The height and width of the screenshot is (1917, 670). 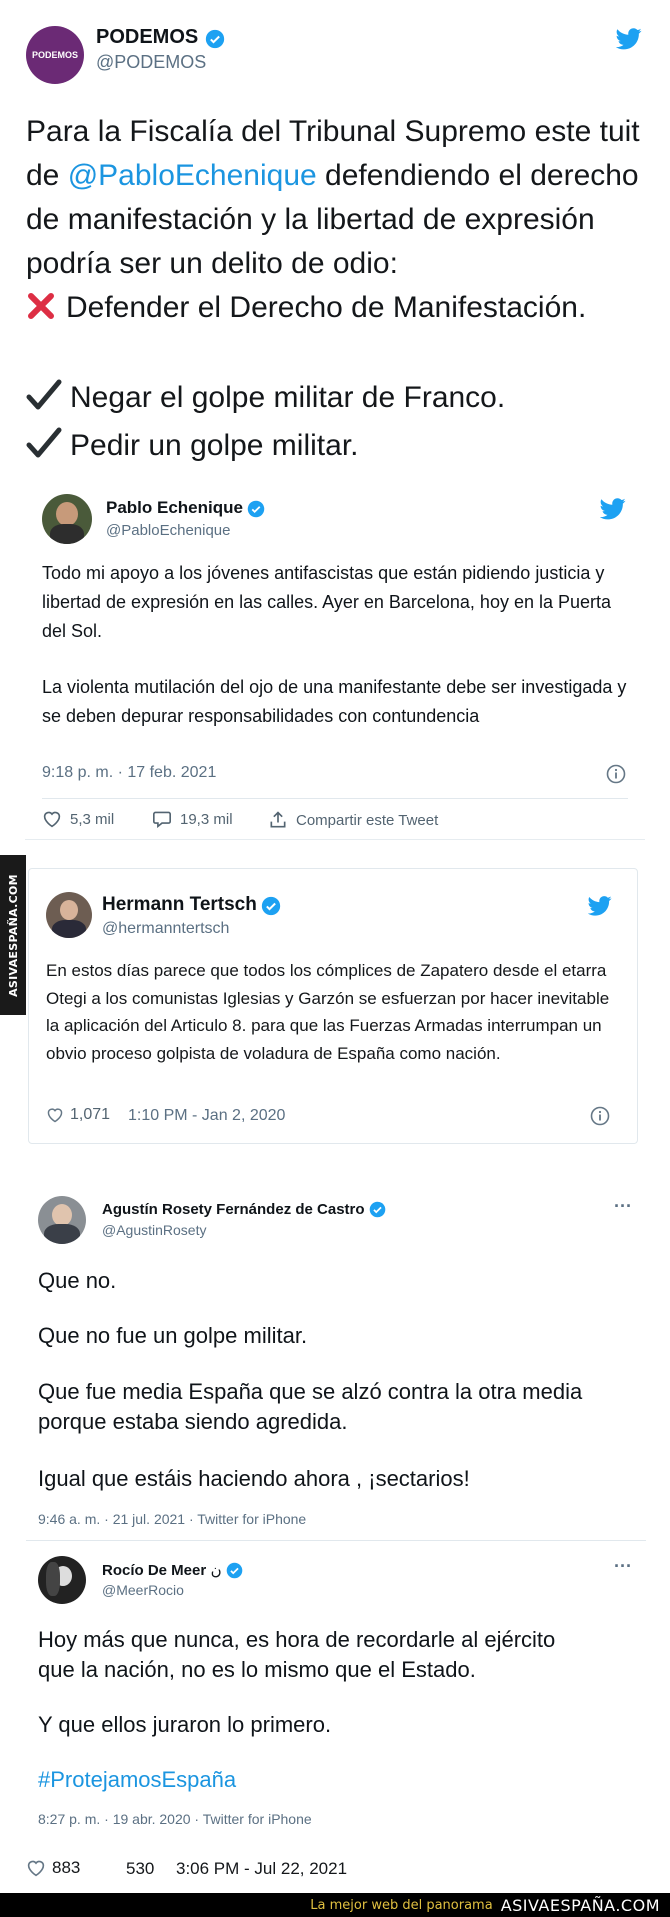 I want to click on embed2-like-count: 1,071, so click(x=90, y=1114).